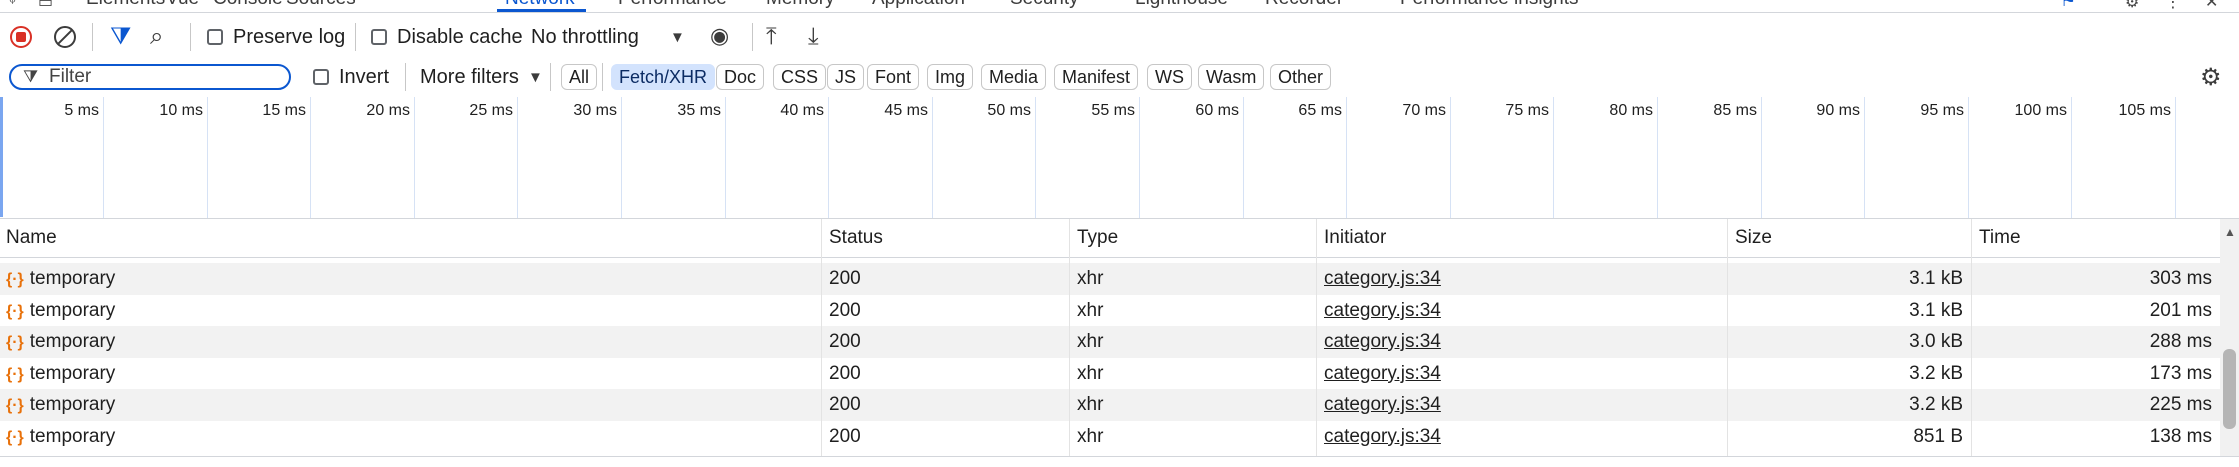 The height and width of the screenshot is (467, 2239). What do you see at coordinates (125, 5) in the screenshot?
I see `tab-elements: Elements` at bounding box center [125, 5].